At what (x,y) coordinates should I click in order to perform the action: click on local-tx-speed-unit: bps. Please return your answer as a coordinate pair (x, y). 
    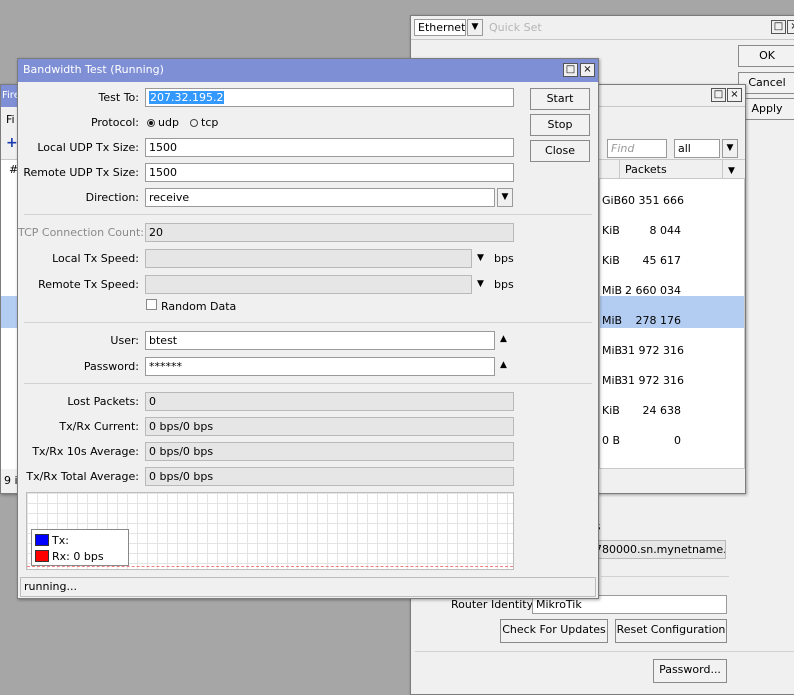
    Looking at the image, I should click on (504, 258).